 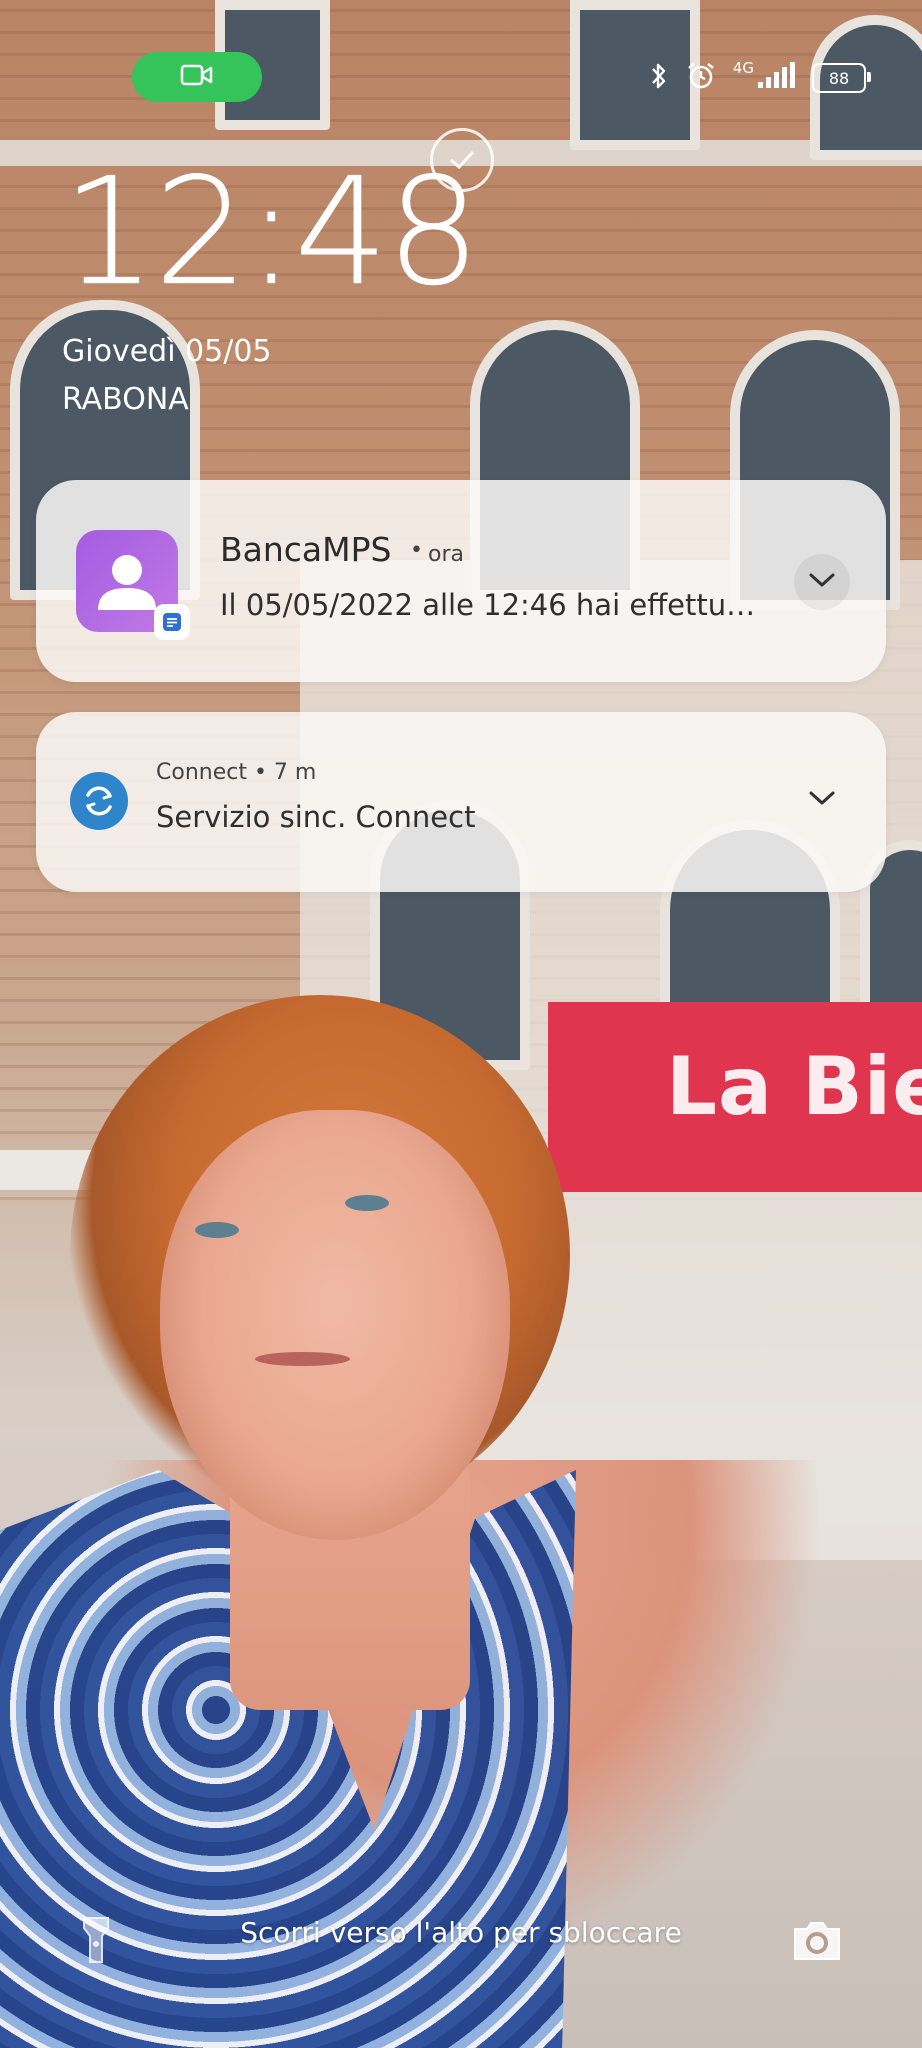 What do you see at coordinates (817, 1941) in the screenshot?
I see `camera-icon` at bounding box center [817, 1941].